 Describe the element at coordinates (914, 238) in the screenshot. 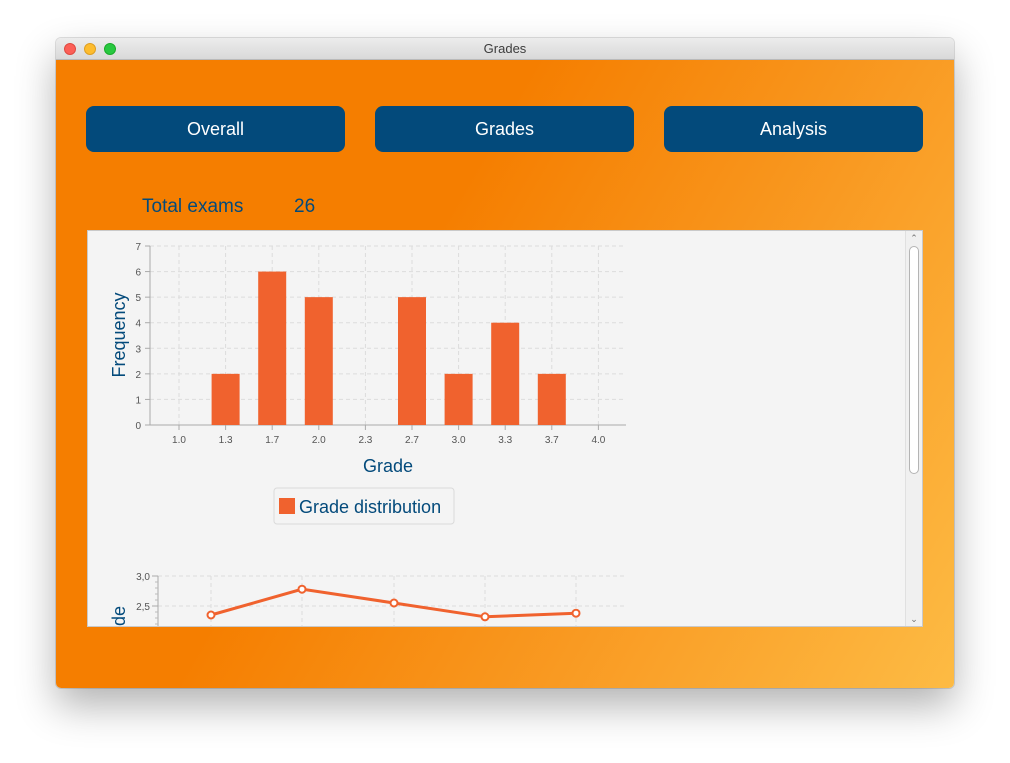

I see `chevron-up-icon: ⌃` at that location.